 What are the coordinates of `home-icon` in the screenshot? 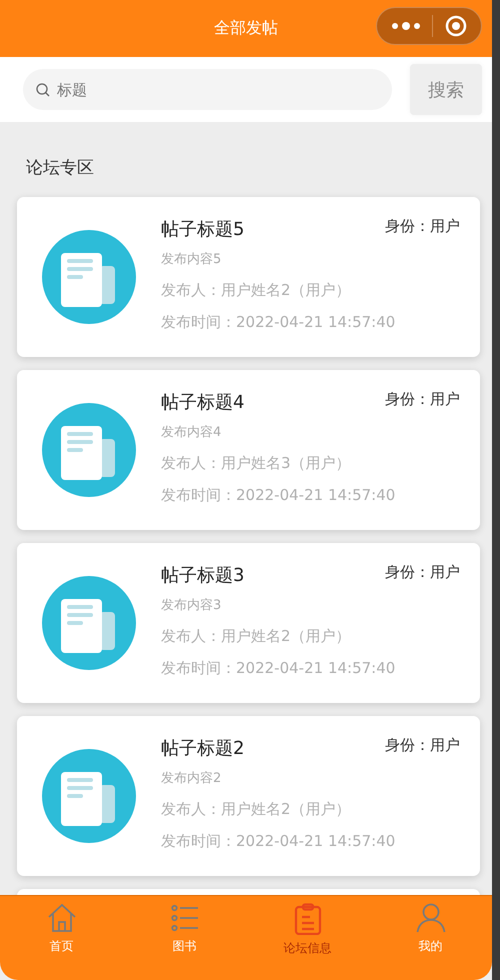 It's located at (61, 918).